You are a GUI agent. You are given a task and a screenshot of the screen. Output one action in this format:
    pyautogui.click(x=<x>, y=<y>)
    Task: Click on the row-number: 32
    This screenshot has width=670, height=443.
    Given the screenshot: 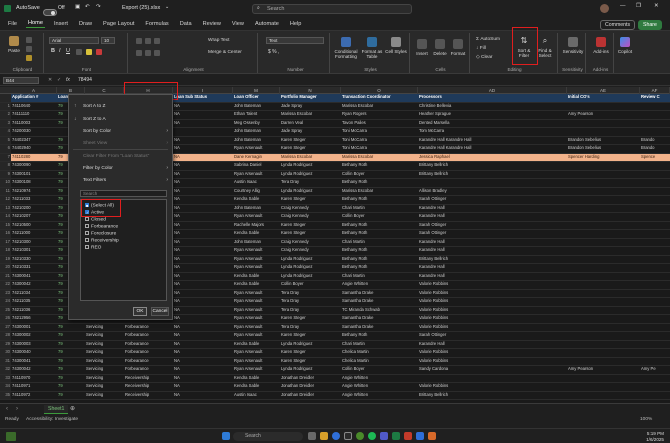 What is the action you would take?
    pyautogui.click(x=5, y=370)
    